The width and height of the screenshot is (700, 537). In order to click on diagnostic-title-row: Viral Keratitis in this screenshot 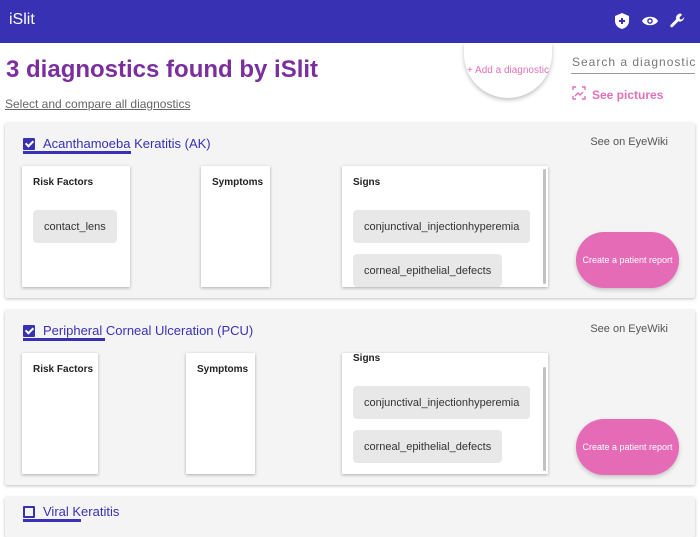, I will do `click(71, 511)`.